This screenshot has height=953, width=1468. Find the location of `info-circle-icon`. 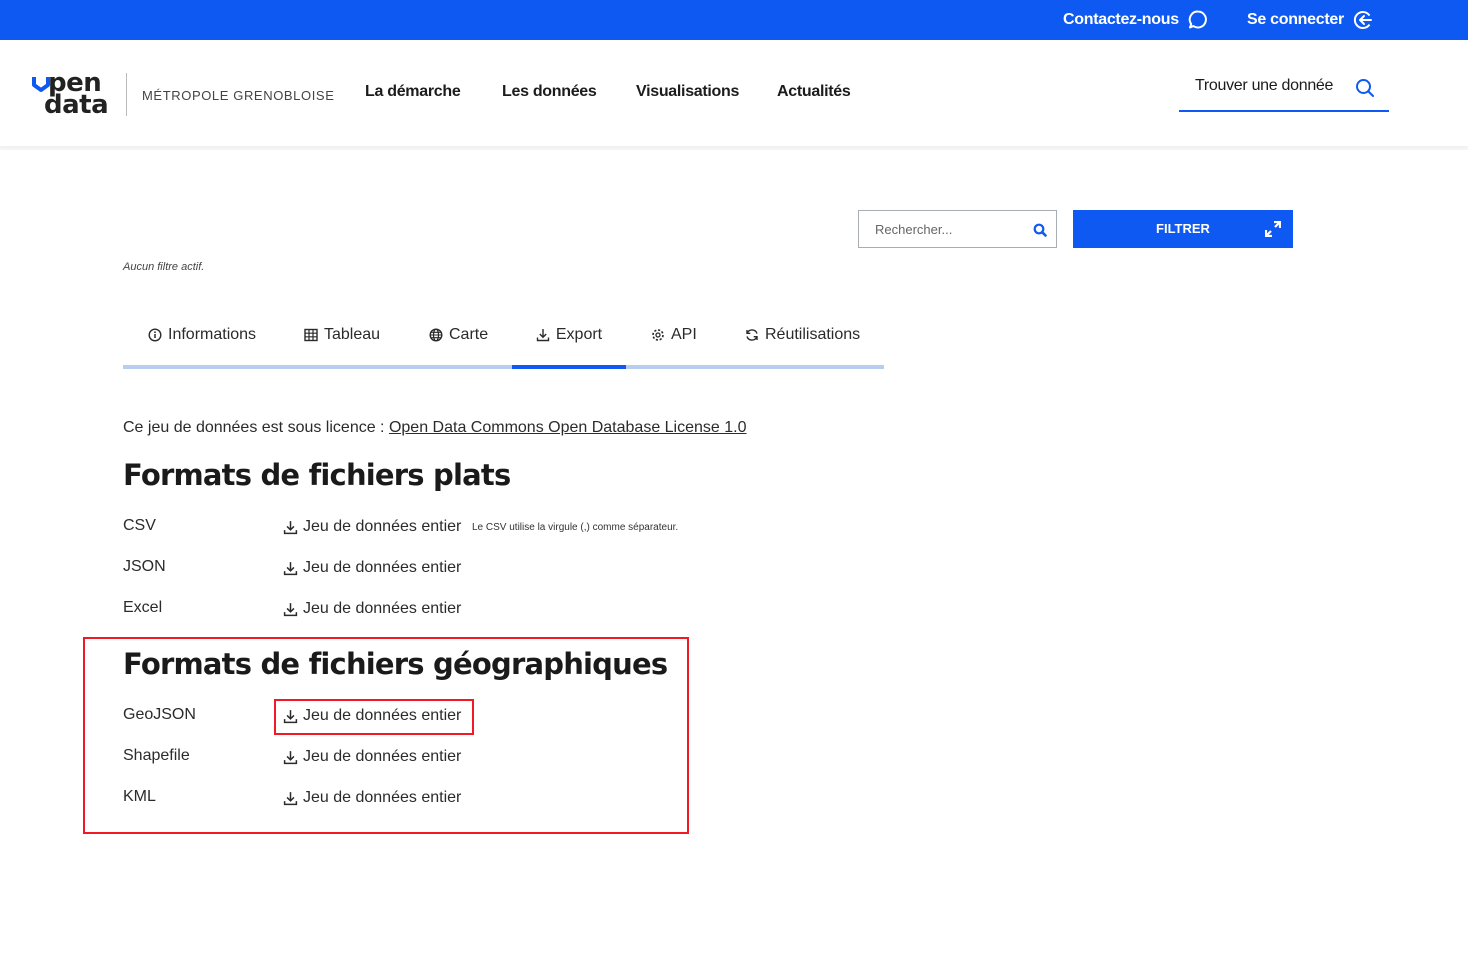

info-circle-icon is located at coordinates (155, 334).